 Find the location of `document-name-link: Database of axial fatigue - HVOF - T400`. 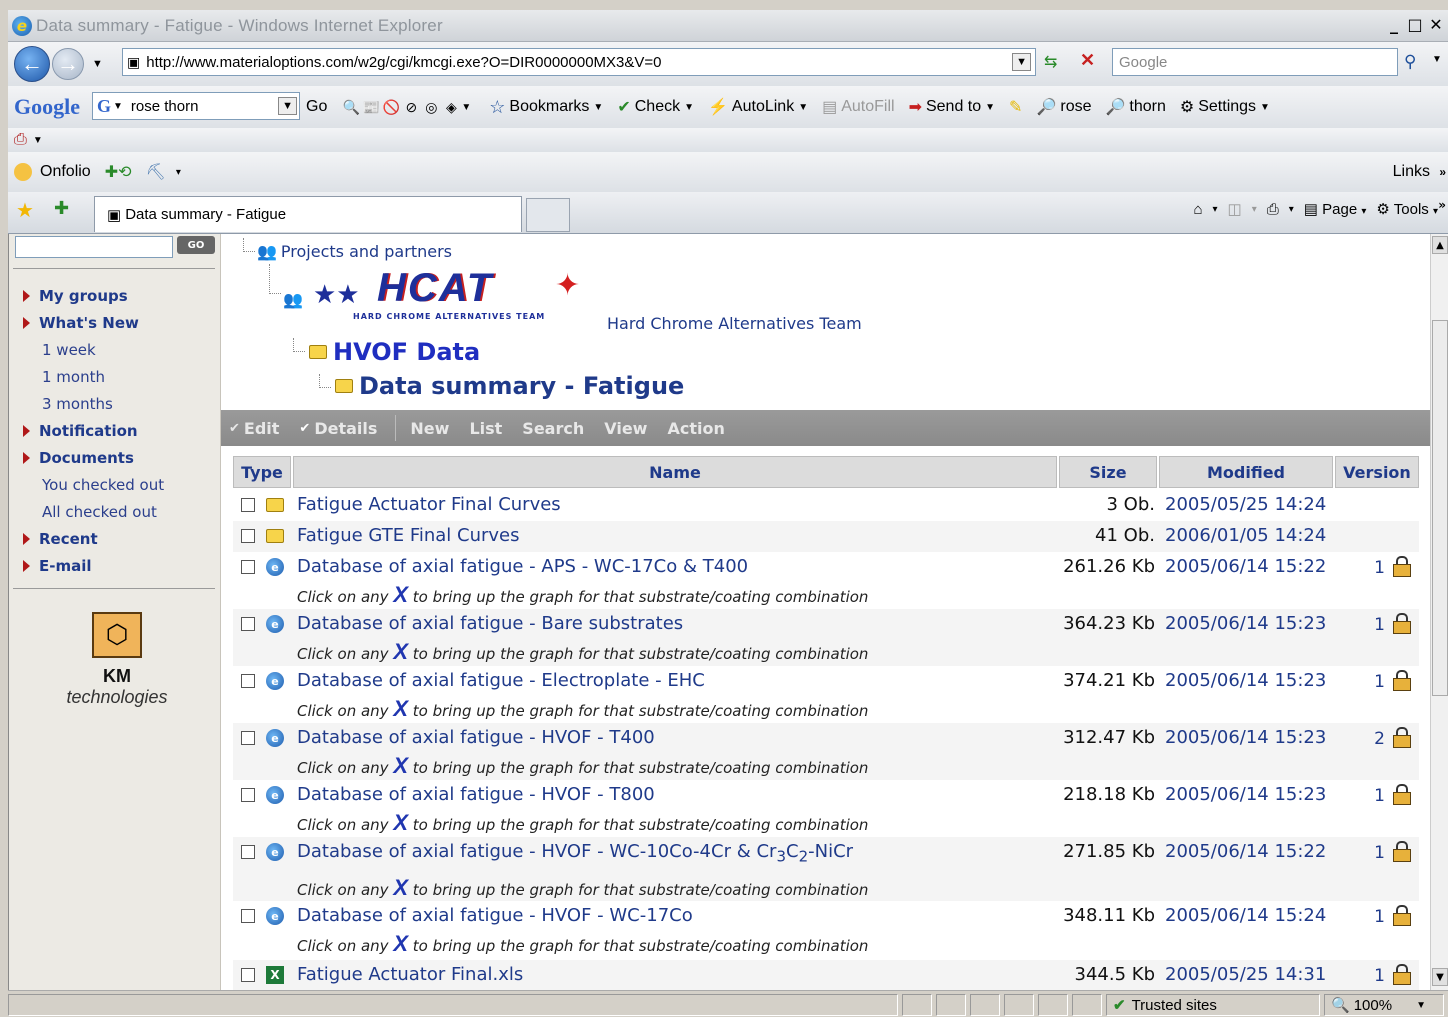

document-name-link: Database of axial fatigue - HVOF - T400 is located at coordinates (476, 737).